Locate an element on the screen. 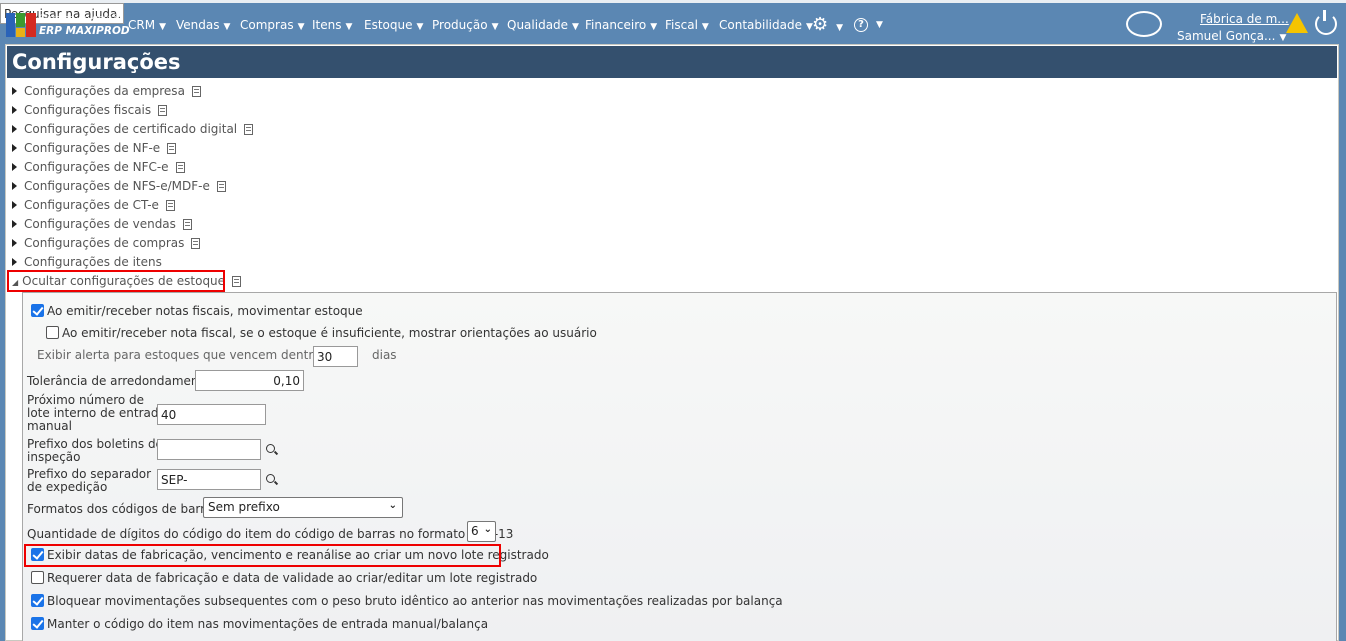  help-icon: ? ▼ is located at coordinates (868, 24).